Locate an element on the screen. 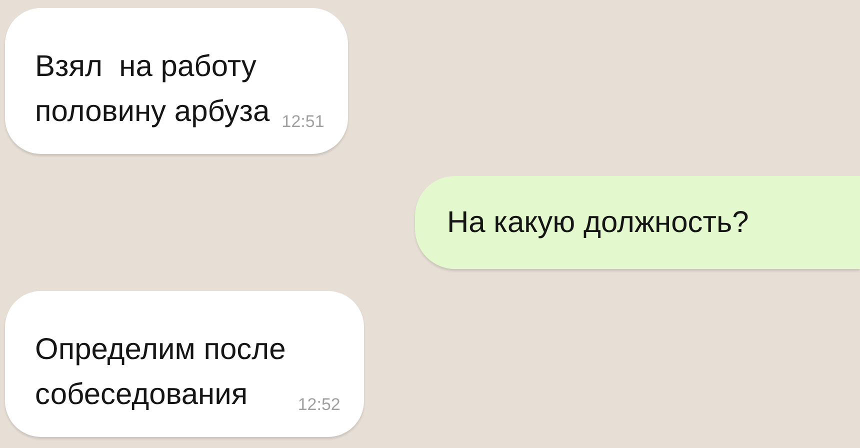 This screenshot has height=448, width=860. message-time: 12:52 is located at coordinates (319, 405).